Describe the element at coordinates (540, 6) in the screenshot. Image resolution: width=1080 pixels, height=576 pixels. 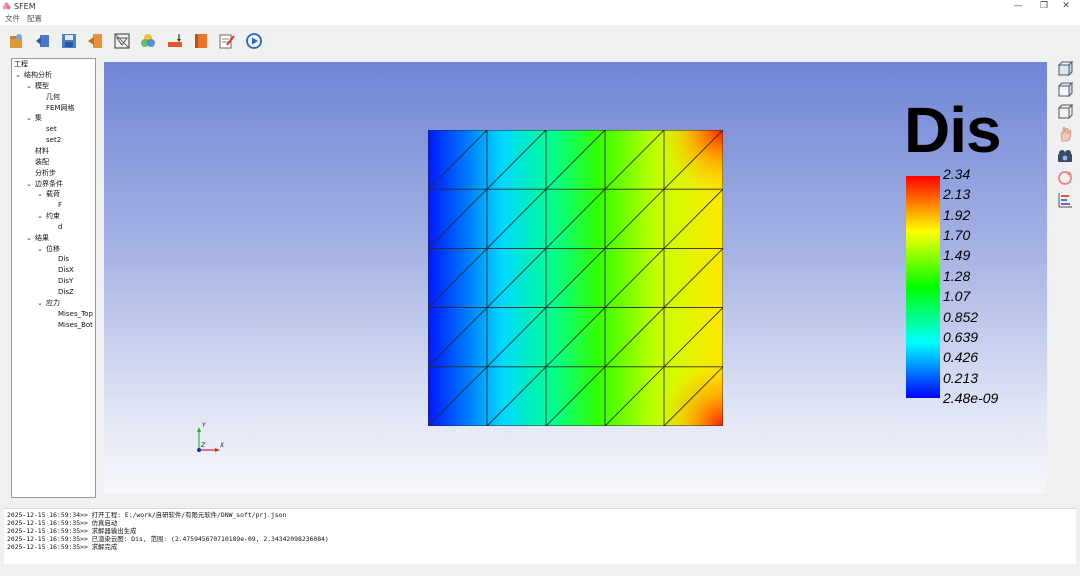
I see `title-bar: SFEM — ❐ ✕` at that location.